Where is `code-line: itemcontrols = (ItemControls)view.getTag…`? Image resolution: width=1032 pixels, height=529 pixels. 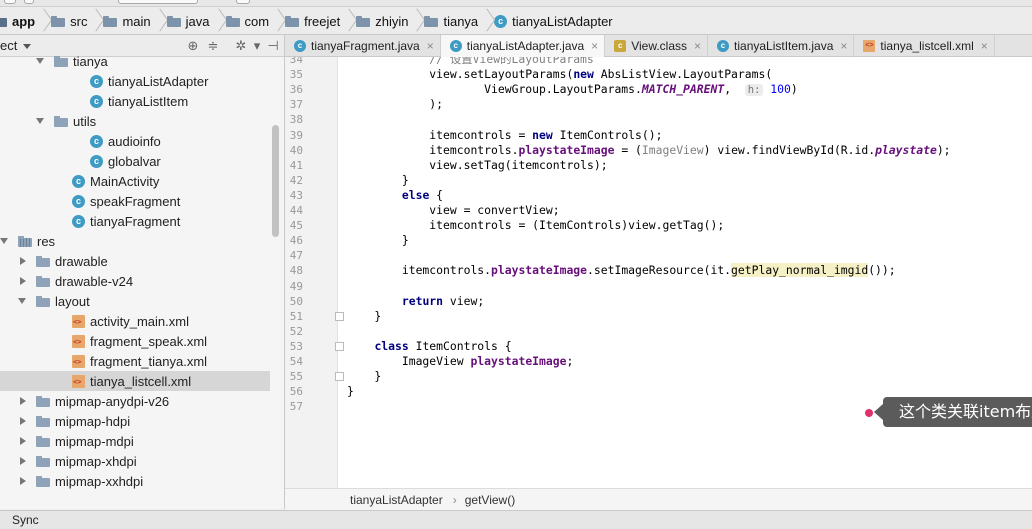
code-line: itemcontrols = (ItemControls)view.getTag… is located at coordinates (535, 225).